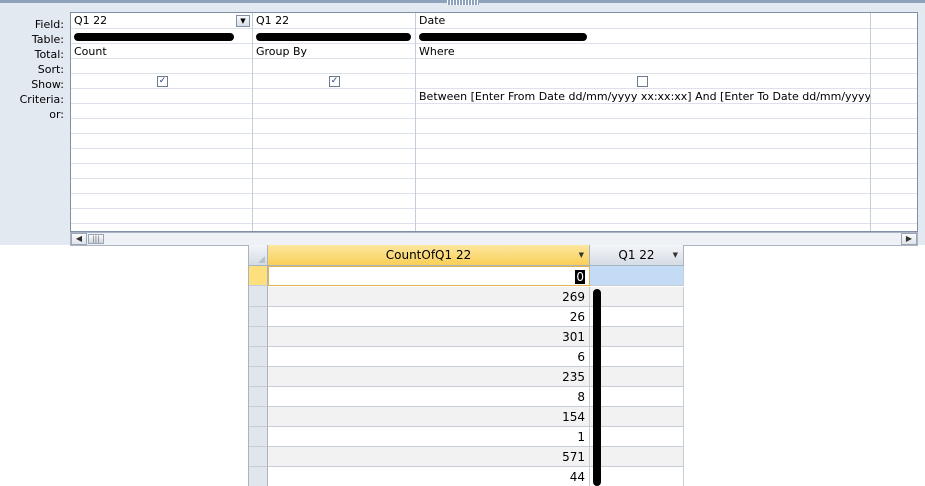  I want to click on column-header-q1: Q1 22 ▼, so click(637, 255).